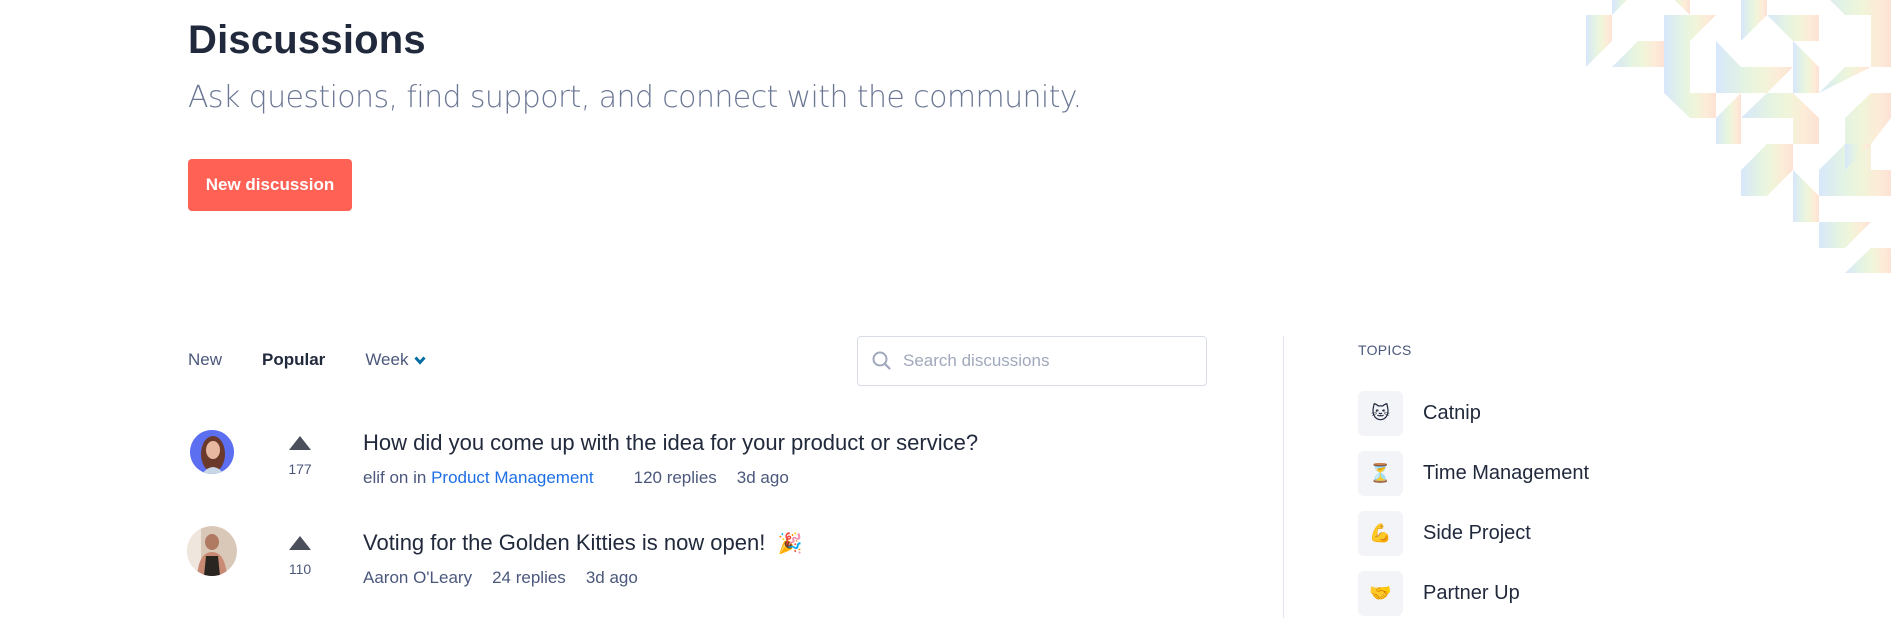  I want to click on topic-label: Side Project, so click(1477, 533).